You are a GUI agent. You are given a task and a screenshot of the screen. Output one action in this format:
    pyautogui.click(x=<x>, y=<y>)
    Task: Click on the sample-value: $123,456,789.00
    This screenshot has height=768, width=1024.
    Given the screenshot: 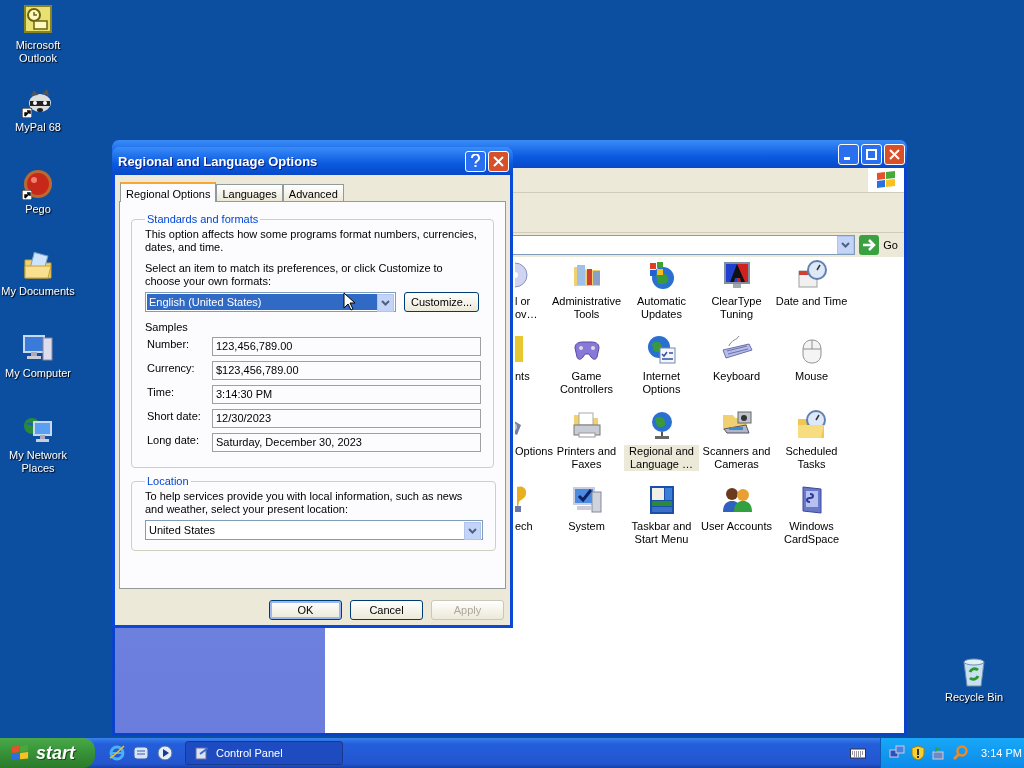 What is the action you would take?
    pyautogui.click(x=346, y=370)
    